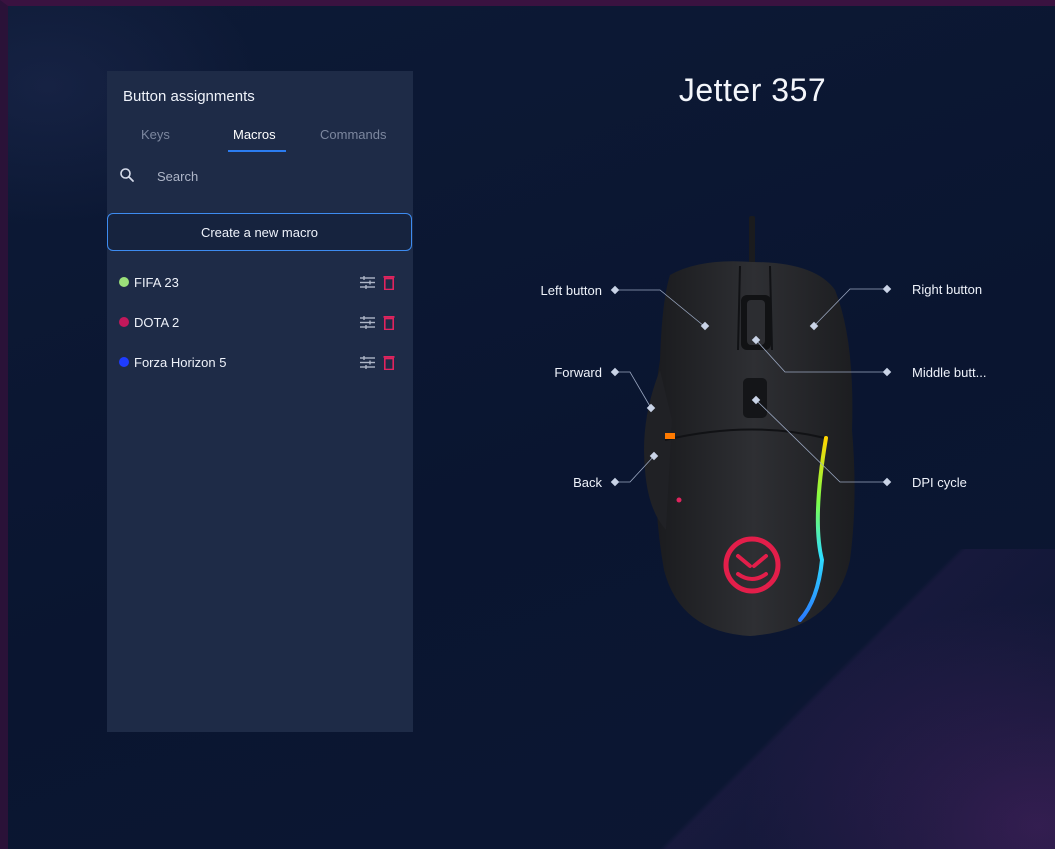 The height and width of the screenshot is (849, 1055). Describe the element at coordinates (260, 282) in the screenshot. I see `macro-item: FIFA 23` at that location.